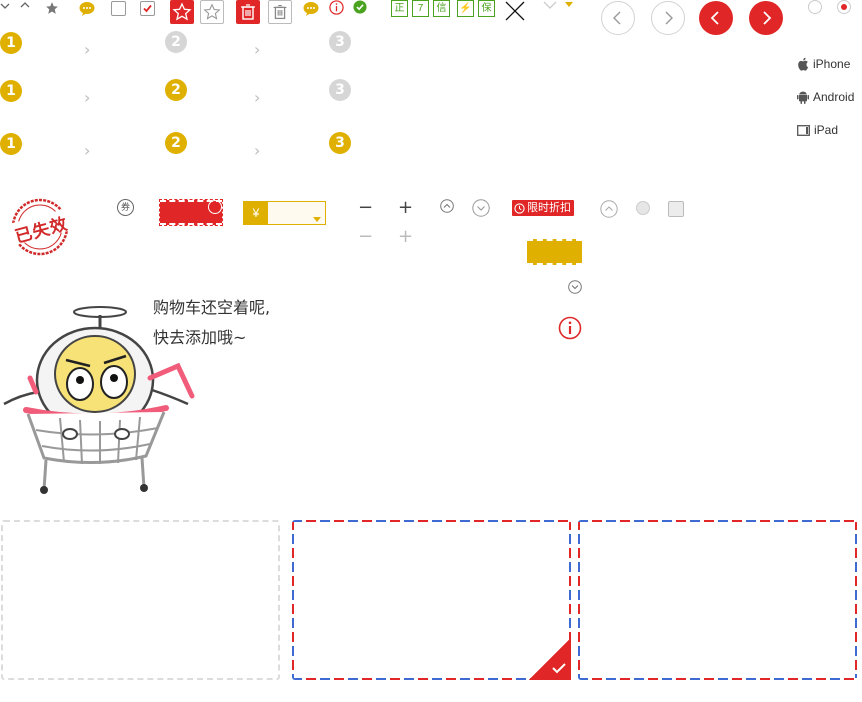  Describe the element at coordinates (486, 8) in the screenshot. I see `protect-badge: 保` at that location.